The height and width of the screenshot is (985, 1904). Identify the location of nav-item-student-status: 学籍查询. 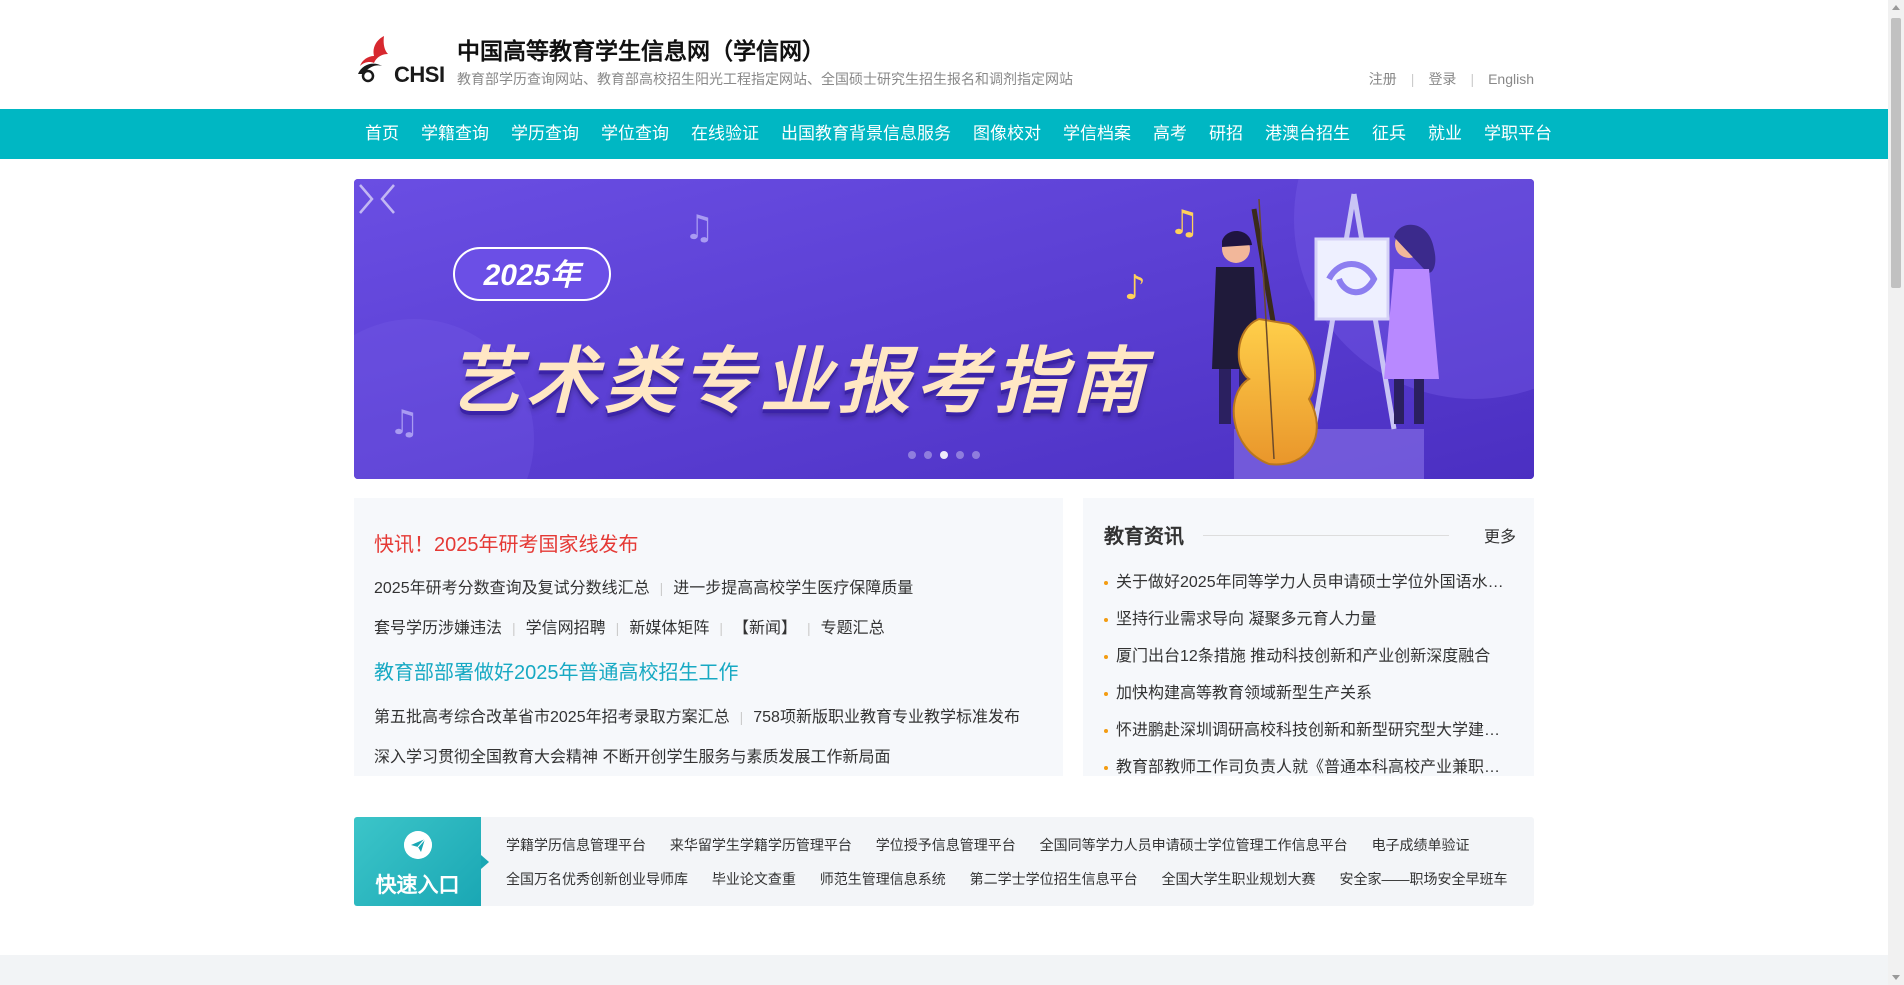
(455, 134).